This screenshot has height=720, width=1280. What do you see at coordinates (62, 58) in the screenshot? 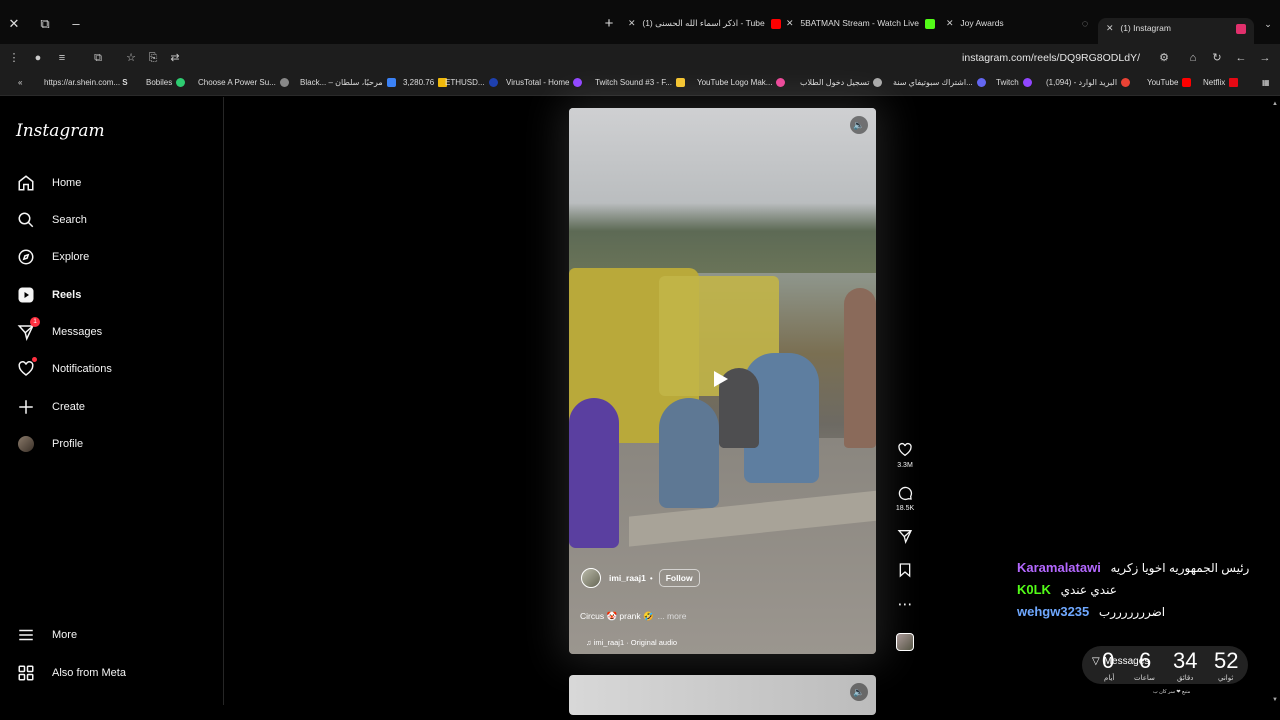
I see `playlist-icon: ≡` at bounding box center [62, 58].